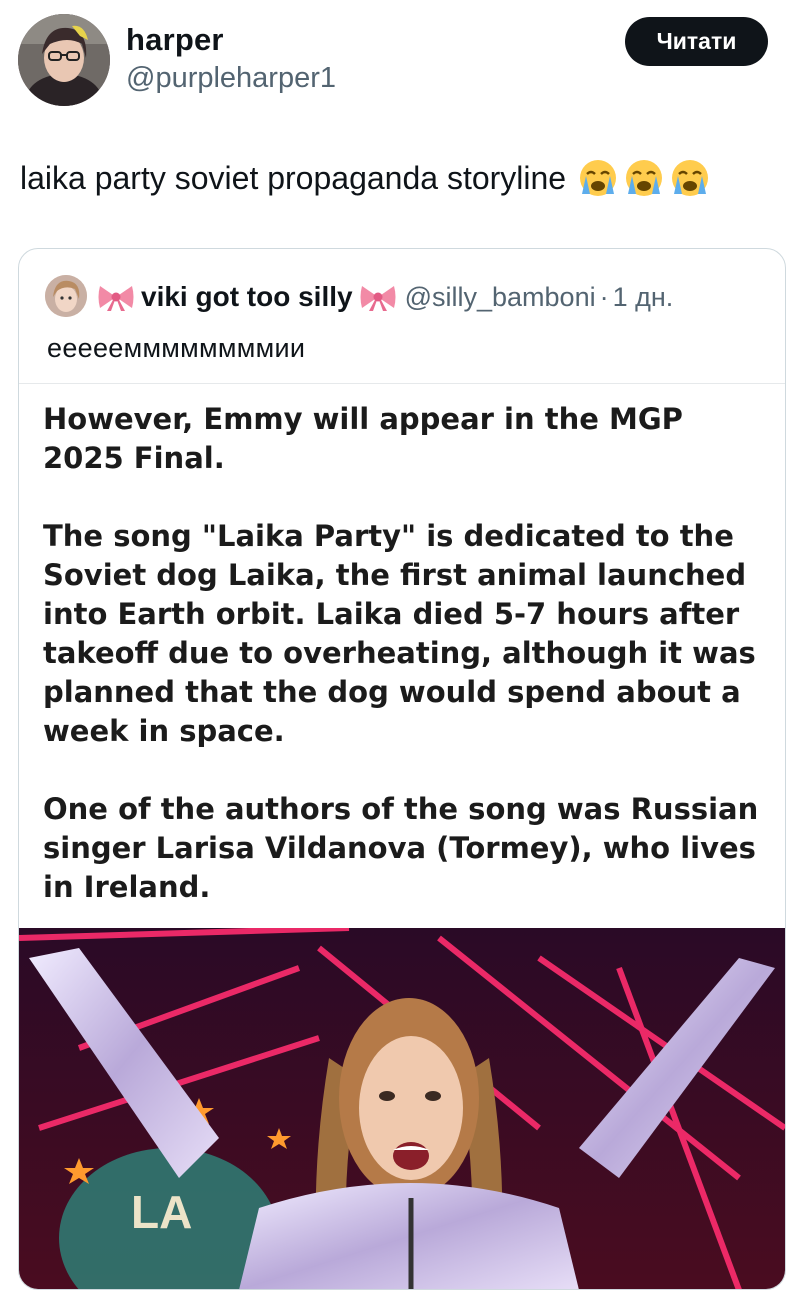  Describe the element at coordinates (231, 78) in the screenshot. I see `author-handle: @purpleharper1` at that location.